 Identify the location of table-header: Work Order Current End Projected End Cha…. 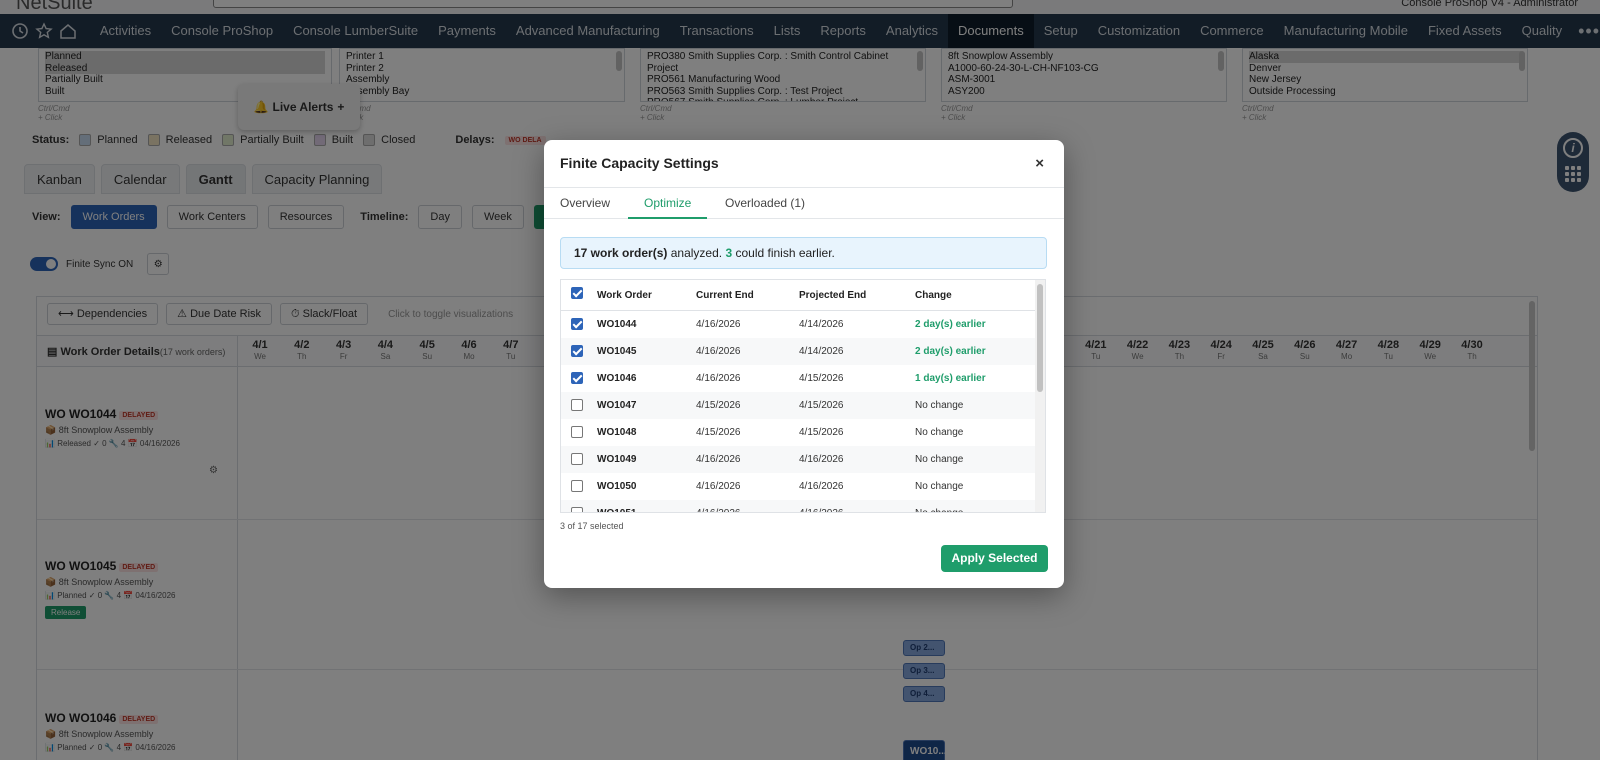
(799, 295).